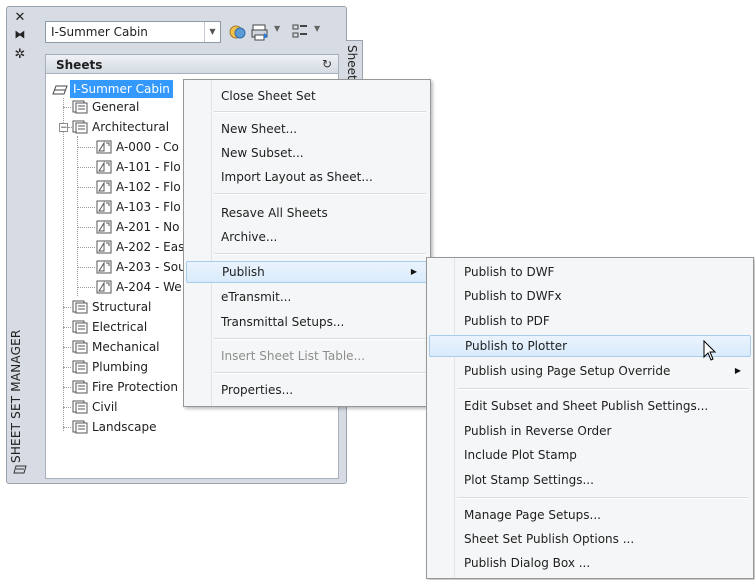 This screenshot has height=580, width=755. What do you see at coordinates (307, 272) in the screenshot?
I see `menu-item-publish: Publish ▶` at bounding box center [307, 272].